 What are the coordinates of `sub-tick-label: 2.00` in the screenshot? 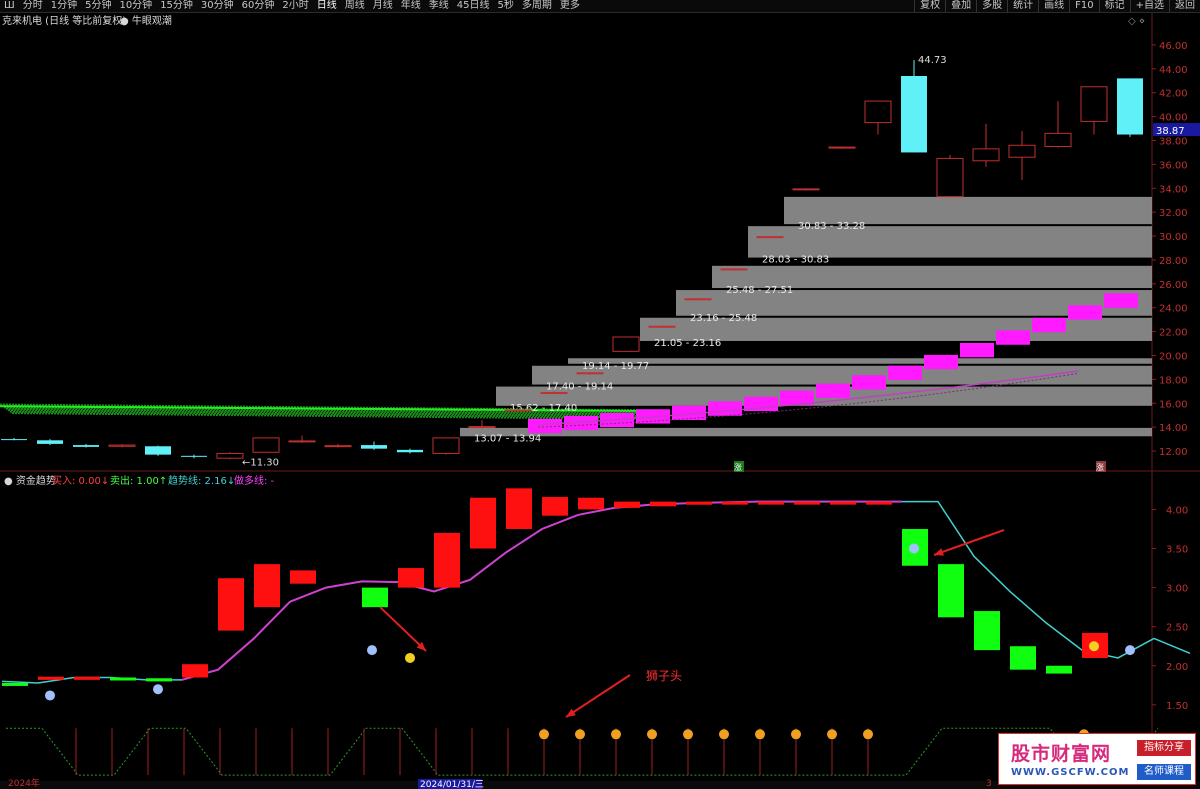 It's located at (1177, 667).